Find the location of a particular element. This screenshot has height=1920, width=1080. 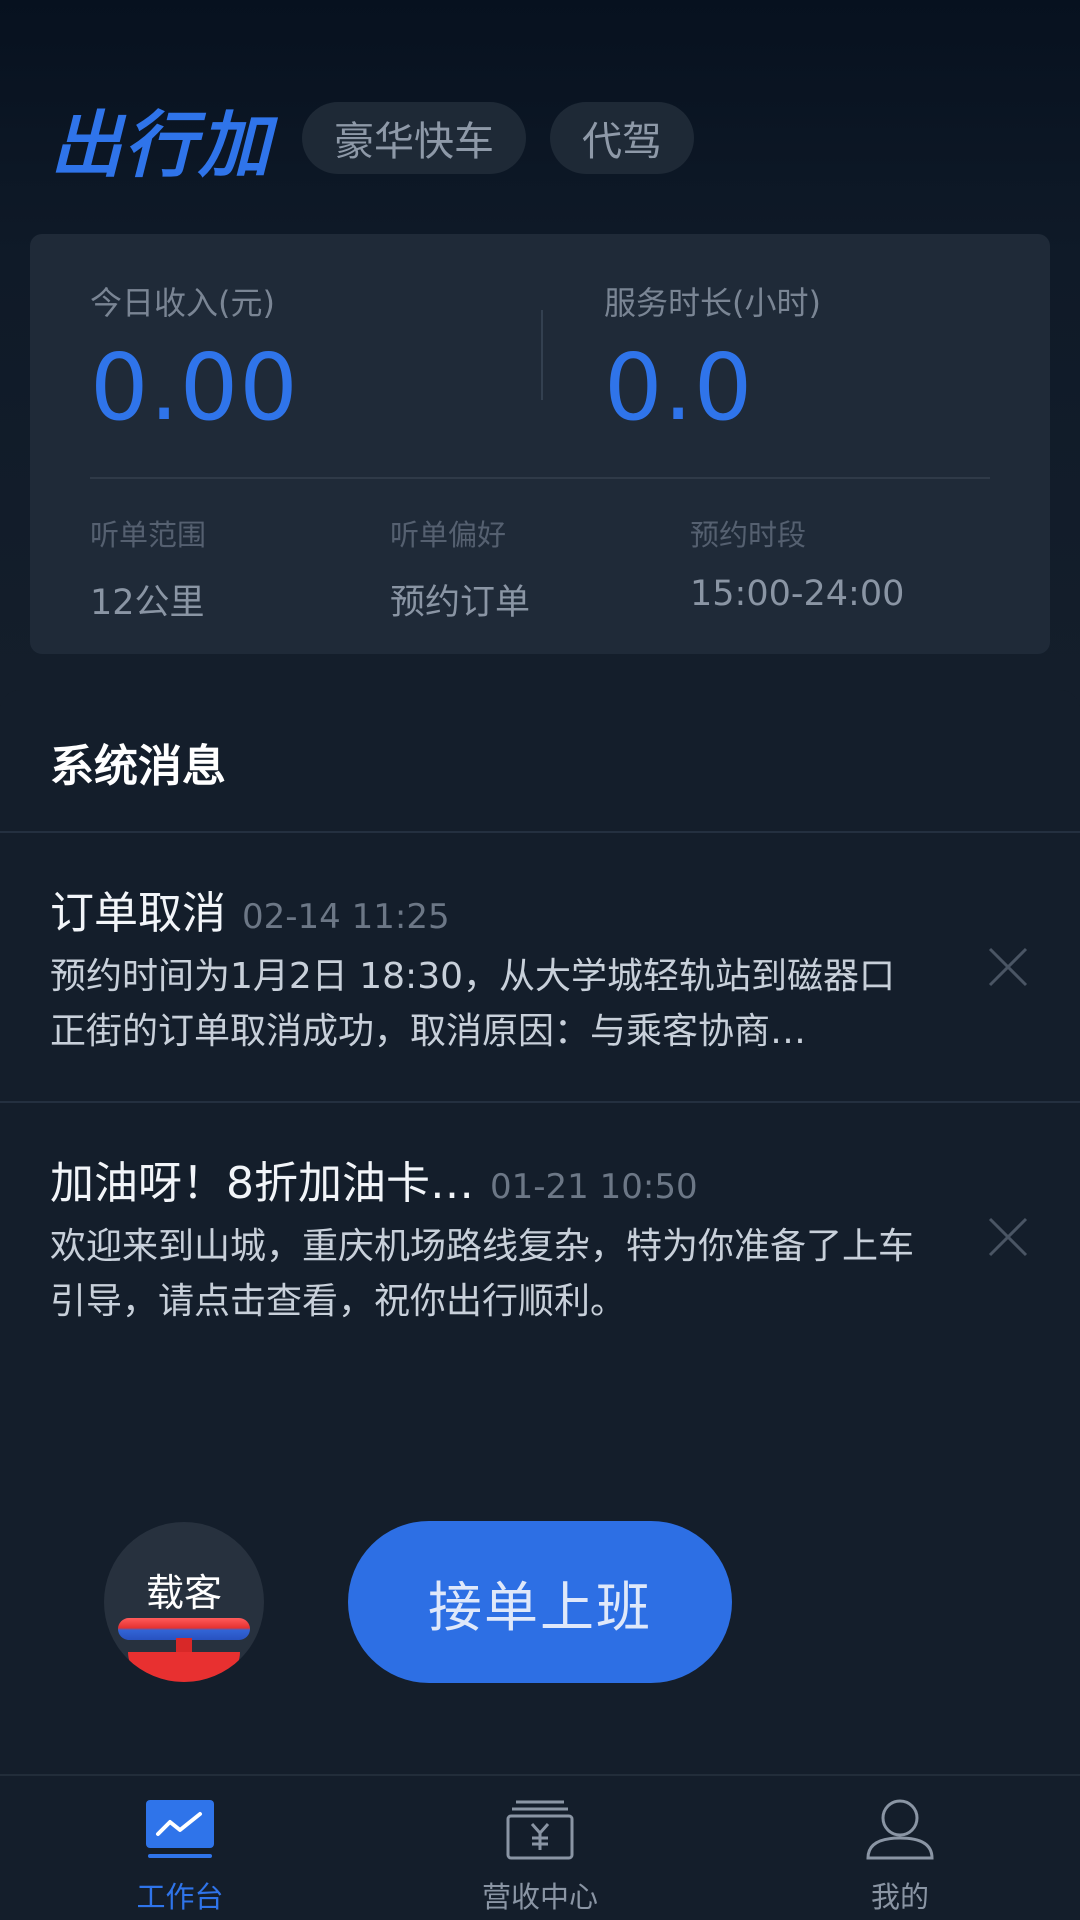

tab-dashboard-label: 工作台 is located at coordinates (180, 1897).